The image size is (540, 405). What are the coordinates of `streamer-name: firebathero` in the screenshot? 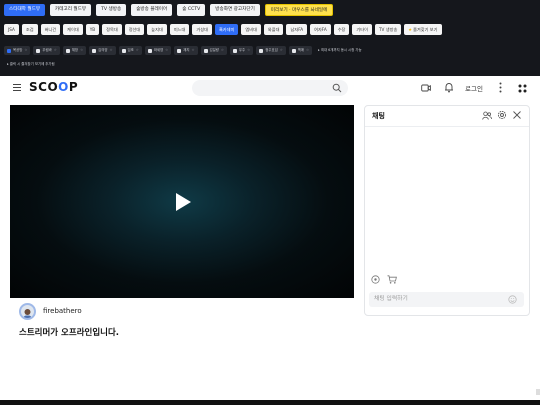 It's located at (62, 311).